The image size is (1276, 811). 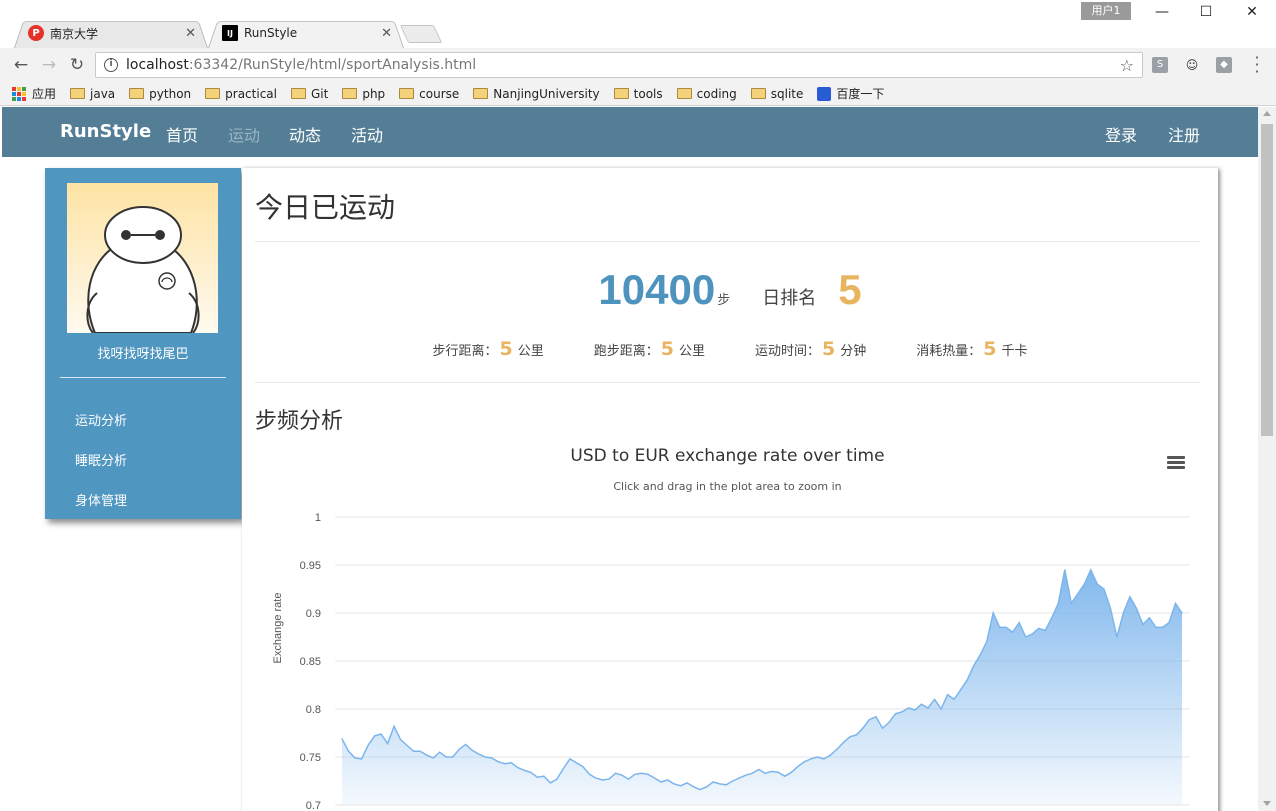 I want to click on bookmark-folder-php: php, so click(x=363, y=94).